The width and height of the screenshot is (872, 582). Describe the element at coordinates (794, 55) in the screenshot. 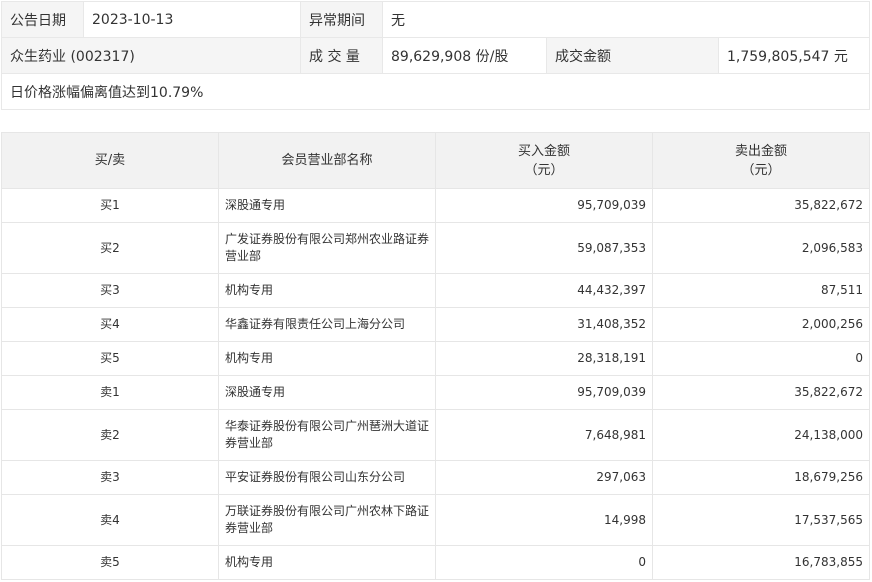

I see `amount-value: 1,759,805,547 元` at that location.